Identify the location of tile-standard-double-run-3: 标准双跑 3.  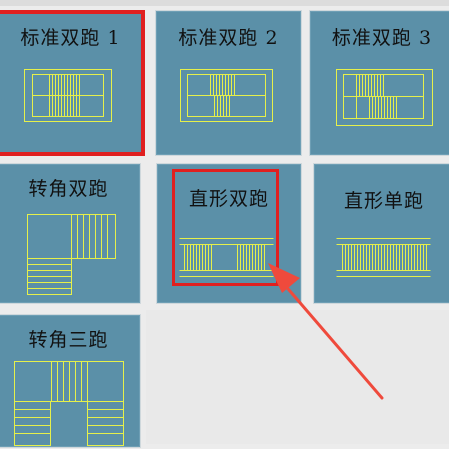
(379, 83).